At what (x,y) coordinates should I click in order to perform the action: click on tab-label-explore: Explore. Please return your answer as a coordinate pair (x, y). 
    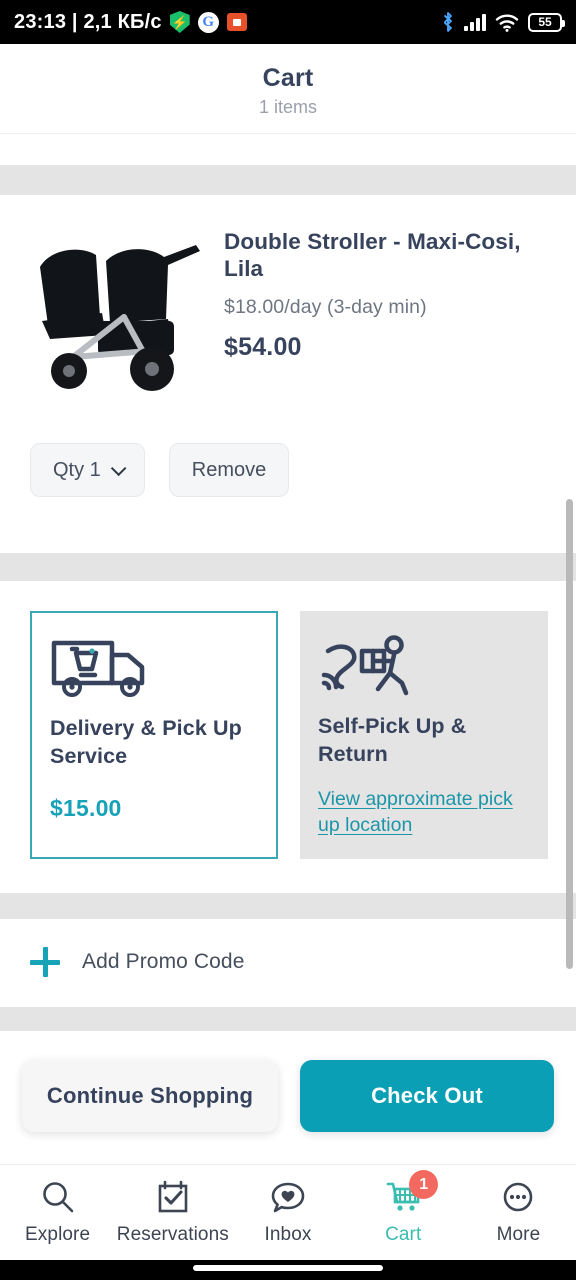
    Looking at the image, I should click on (58, 1234).